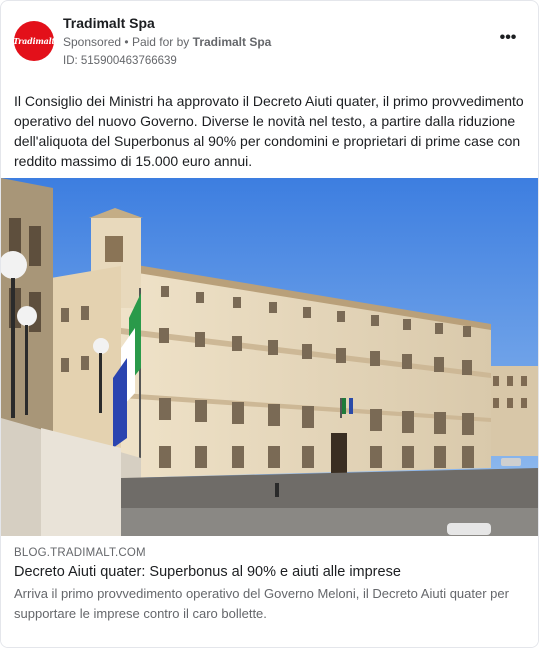 The height and width of the screenshot is (654, 539). What do you see at coordinates (80, 553) in the screenshot?
I see `link-domain: BLOG.TRADIMALT.COM` at bounding box center [80, 553].